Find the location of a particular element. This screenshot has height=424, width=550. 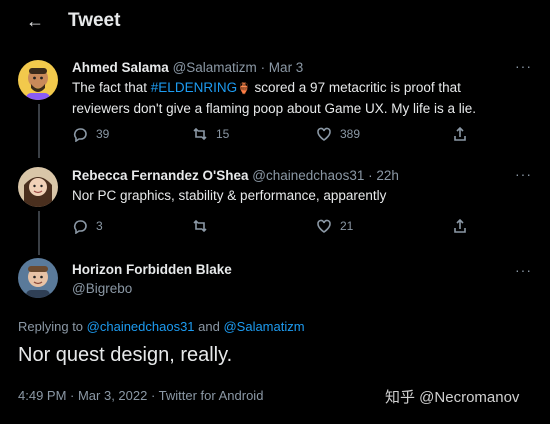

retweet-button: 15 is located at coordinates (210, 134).